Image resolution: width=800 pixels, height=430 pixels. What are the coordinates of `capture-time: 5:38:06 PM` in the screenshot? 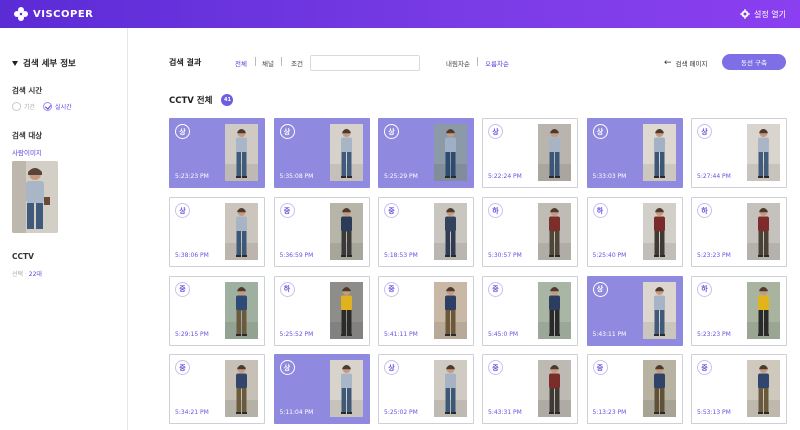 It's located at (192, 255).